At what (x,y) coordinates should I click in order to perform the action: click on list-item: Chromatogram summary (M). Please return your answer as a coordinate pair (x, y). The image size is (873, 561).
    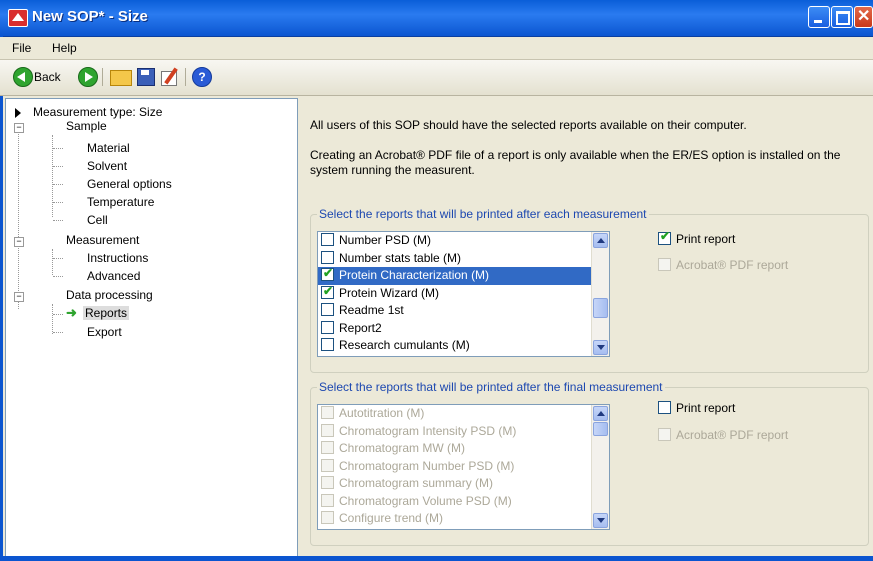
    Looking at the image, I should click on (463, 484).